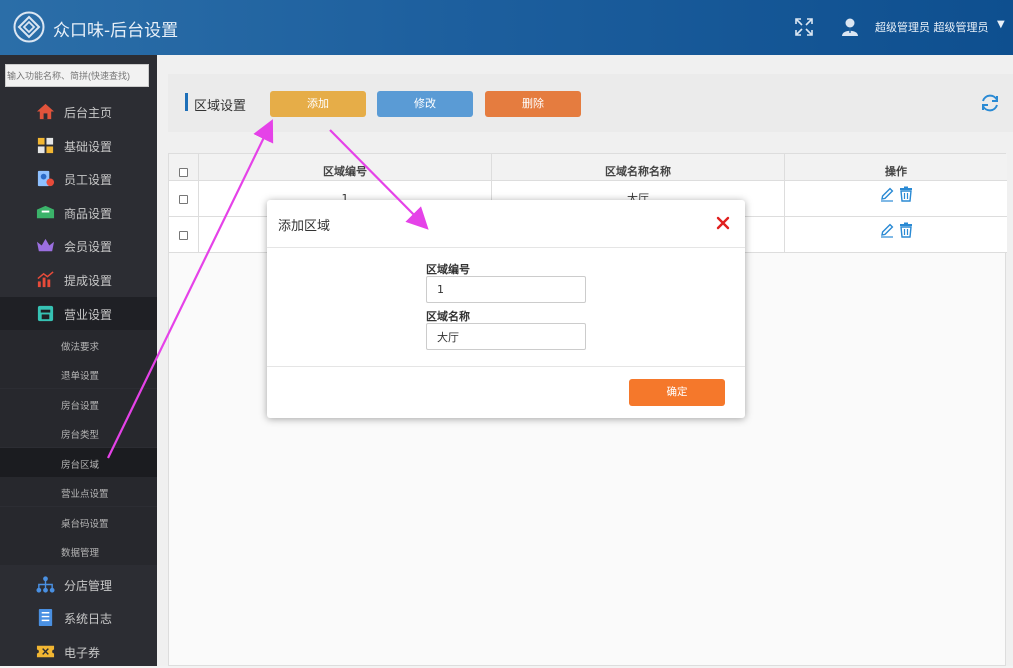 The width and height of the screenshot is (1013, 668). I want to click on area-code-label: 区域编号, so click(448, 269).